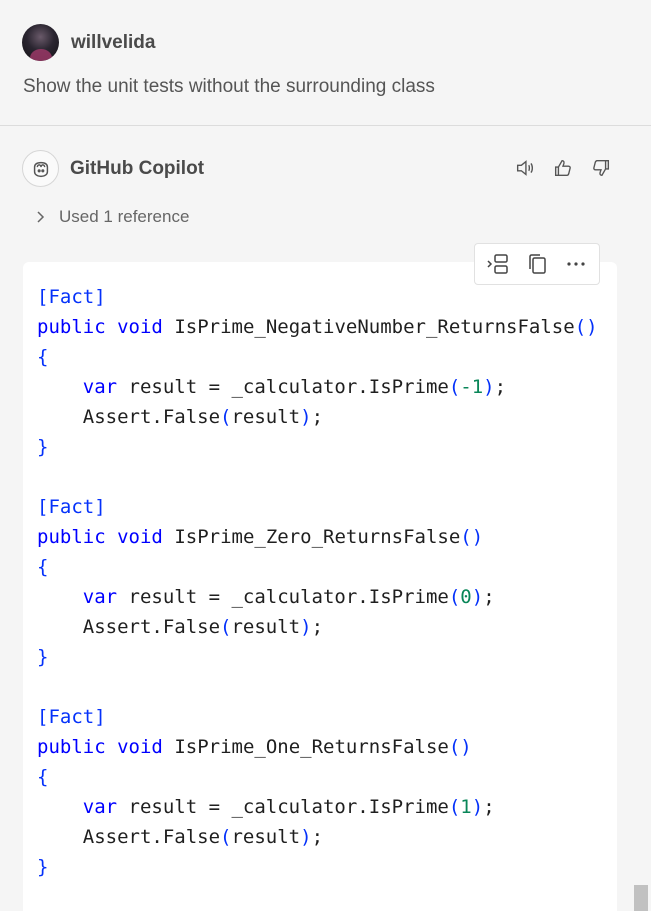 The height and width of the screenshot is (911, 651). I want to click on method-name: IsPrime_One_ReturnsFalse, so click(311, 747).